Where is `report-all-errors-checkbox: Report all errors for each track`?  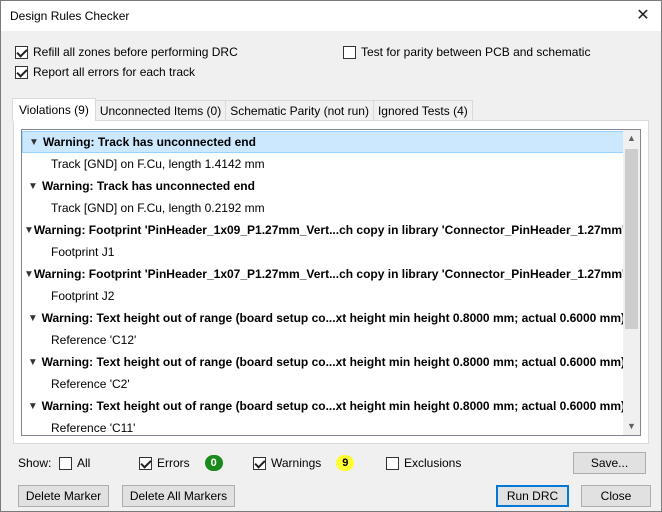 report-all-errors-checkbox: Report all errors for each track is located at coordinates (105, 72).